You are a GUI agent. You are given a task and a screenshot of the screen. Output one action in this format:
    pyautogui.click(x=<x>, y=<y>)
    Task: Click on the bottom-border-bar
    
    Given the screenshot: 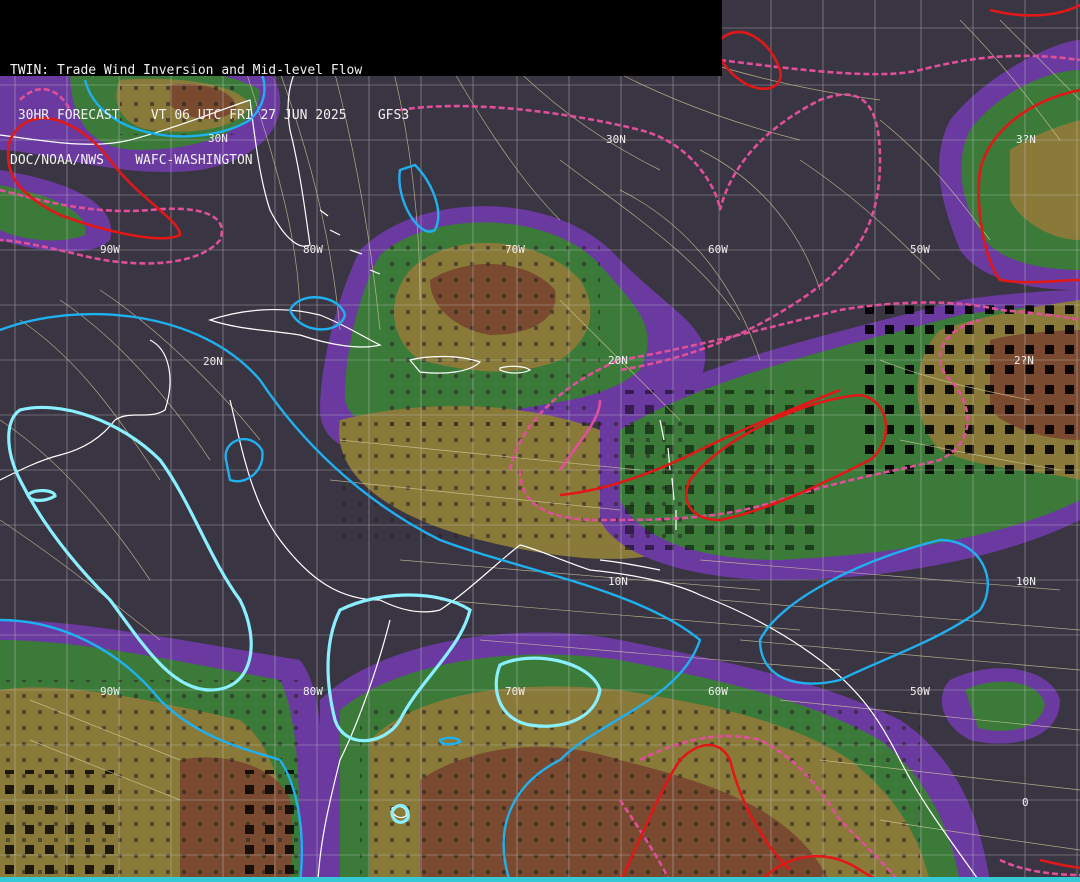 What is the action you would take?
    pyautogui.click(x=540, y=879)
    